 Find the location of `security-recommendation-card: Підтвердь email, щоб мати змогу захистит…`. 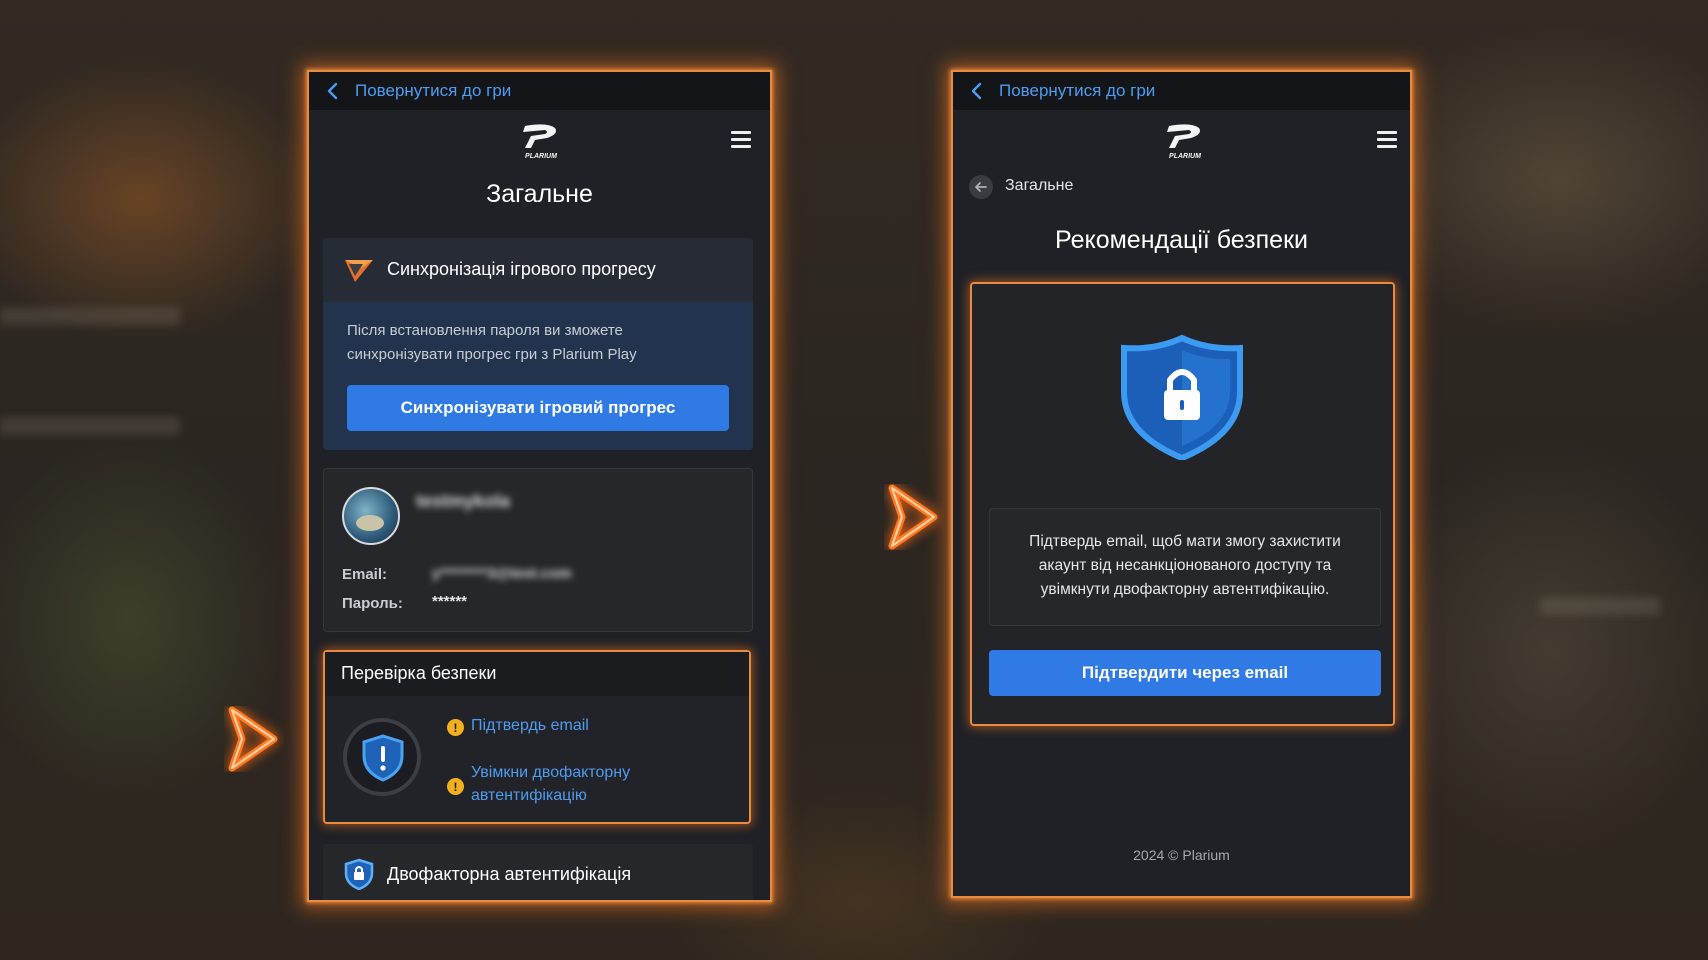

security-recommendation-card: Підтвердь email, щоб мати змогу захистит… is located at coordinates (1182, 504).